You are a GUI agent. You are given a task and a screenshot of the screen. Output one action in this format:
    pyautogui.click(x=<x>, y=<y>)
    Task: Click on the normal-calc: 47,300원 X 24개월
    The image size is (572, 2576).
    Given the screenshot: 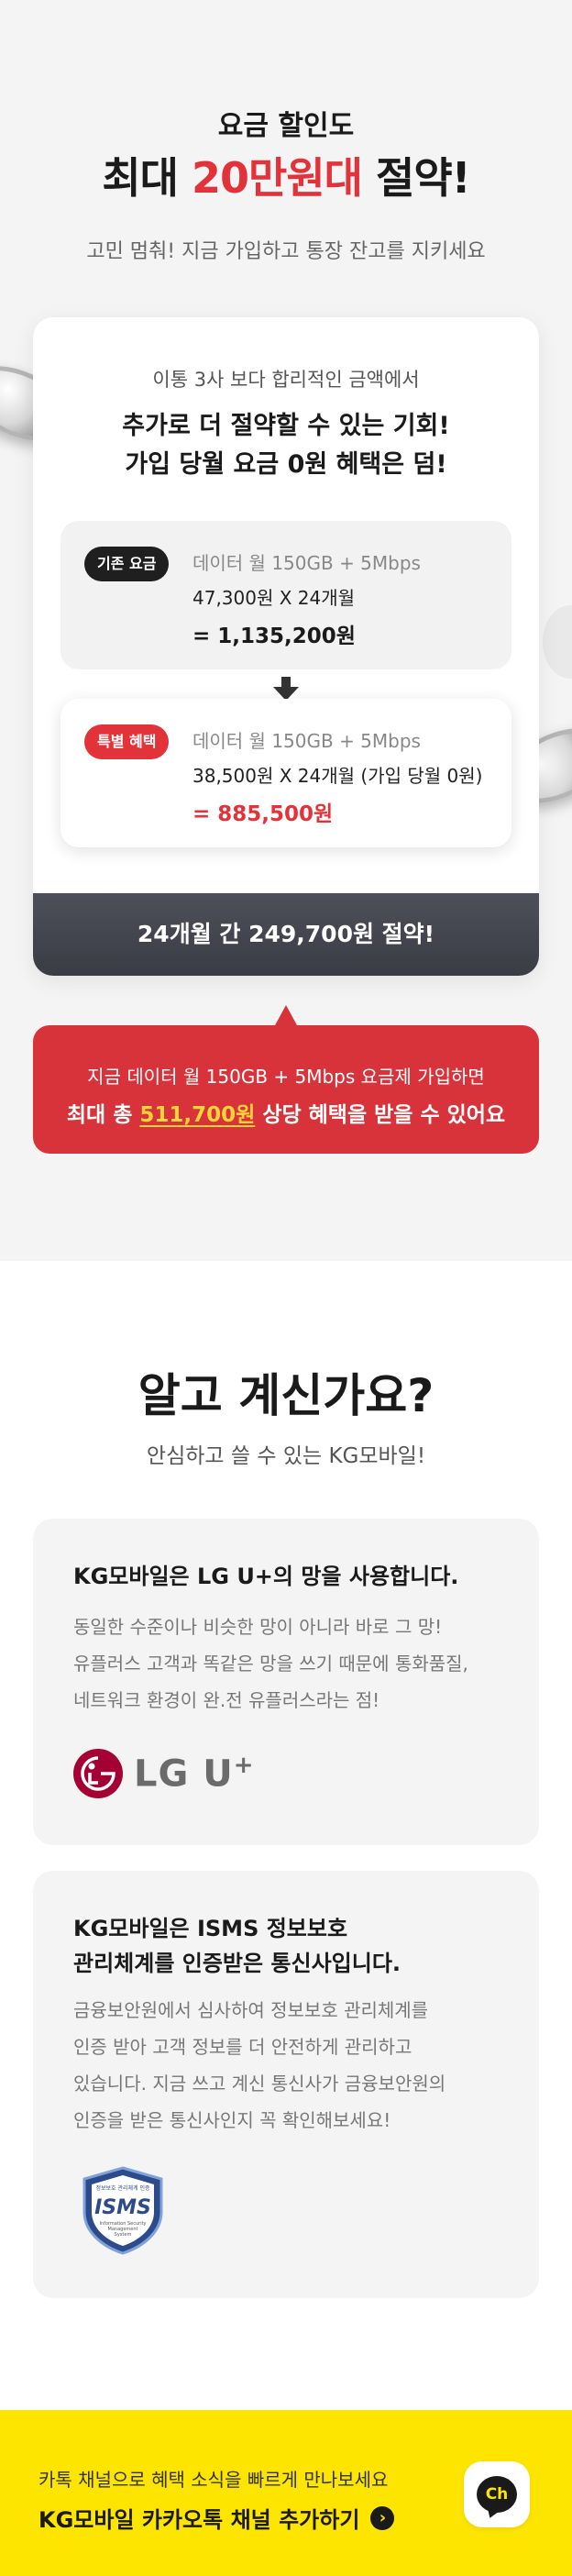 What is the action you would take?
    pyautogui.click(x=274, y=598)
    